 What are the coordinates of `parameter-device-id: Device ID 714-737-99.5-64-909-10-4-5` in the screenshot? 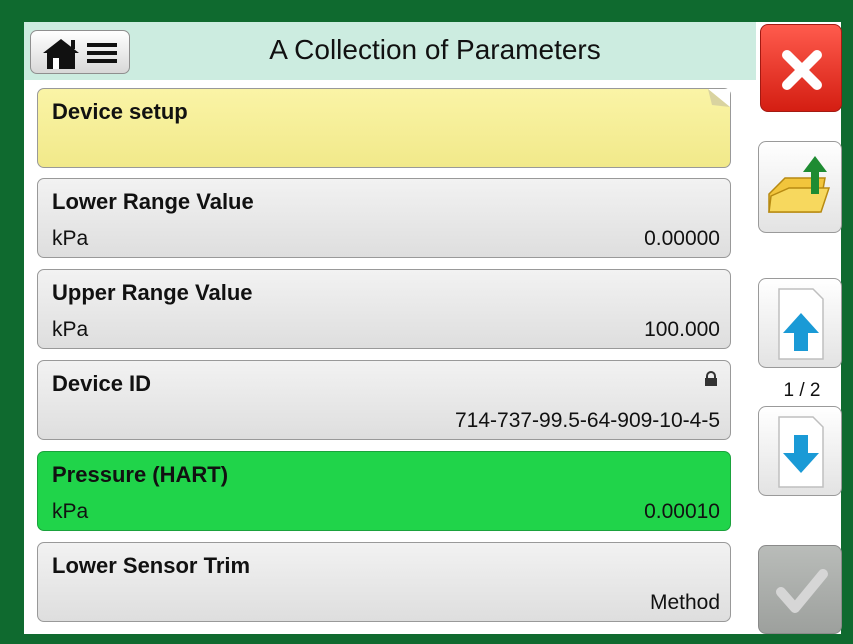 It's located at (384, 400).